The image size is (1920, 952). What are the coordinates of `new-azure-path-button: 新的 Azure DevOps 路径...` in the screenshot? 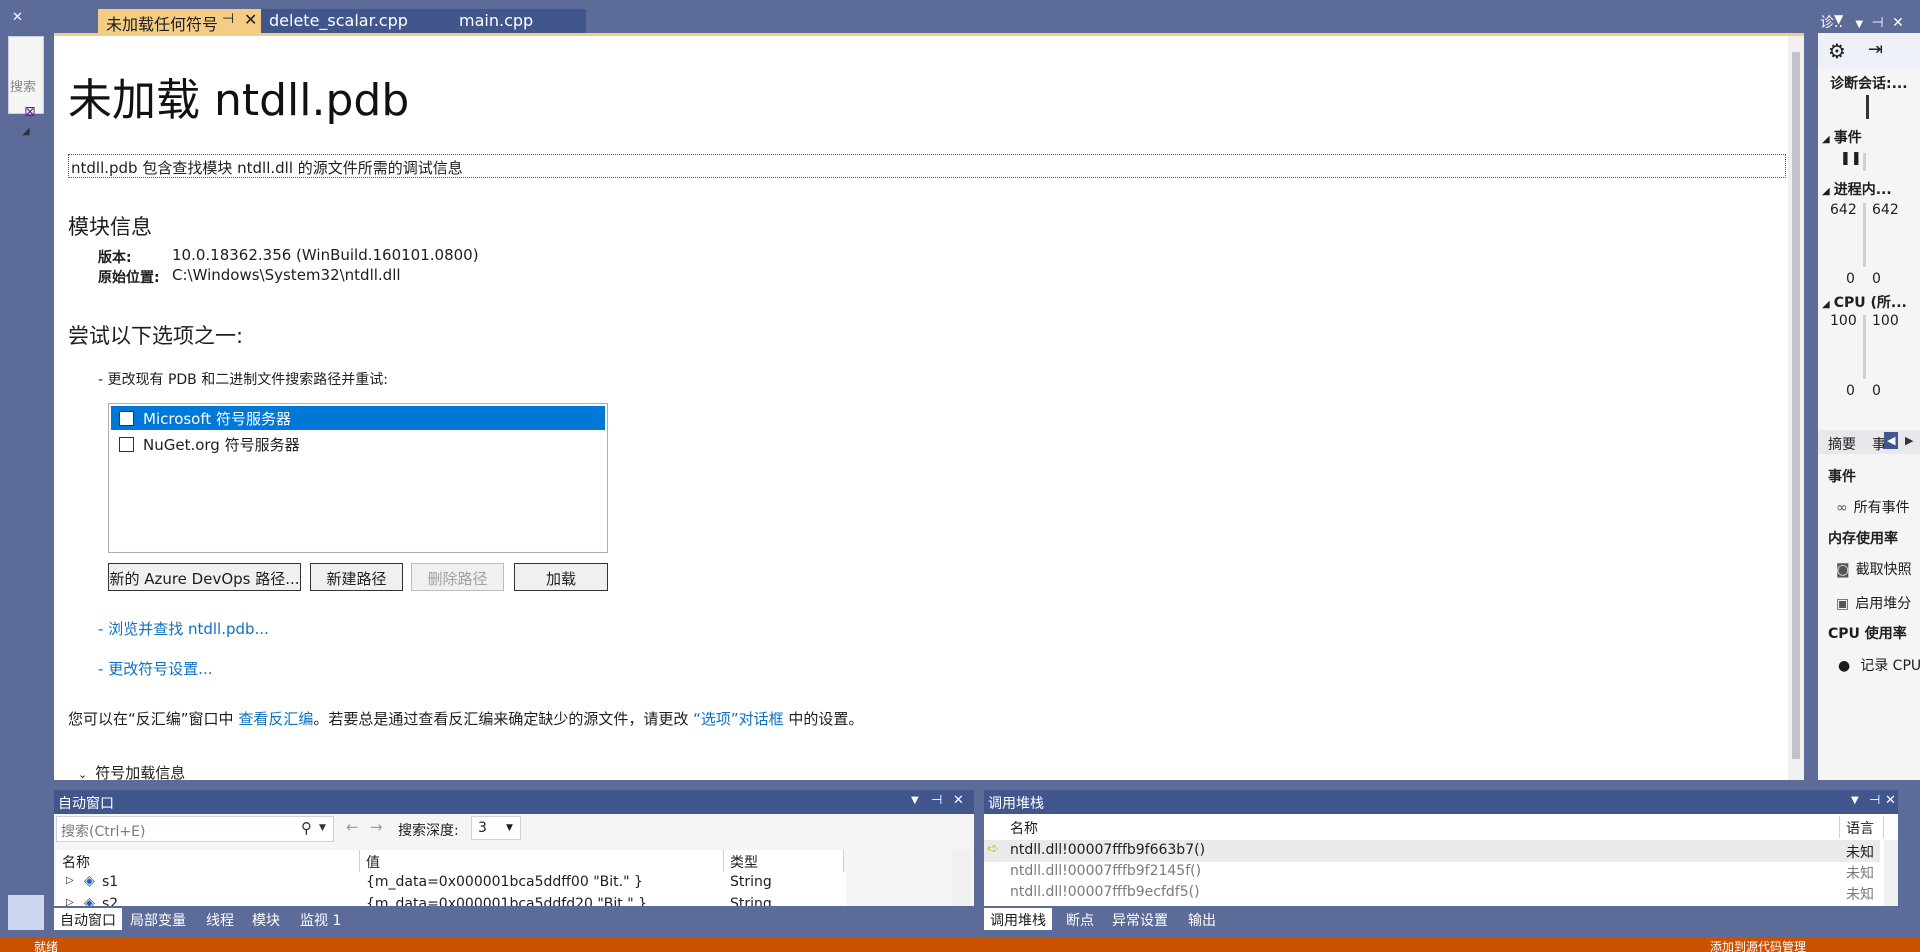 It's located at (204, 577).